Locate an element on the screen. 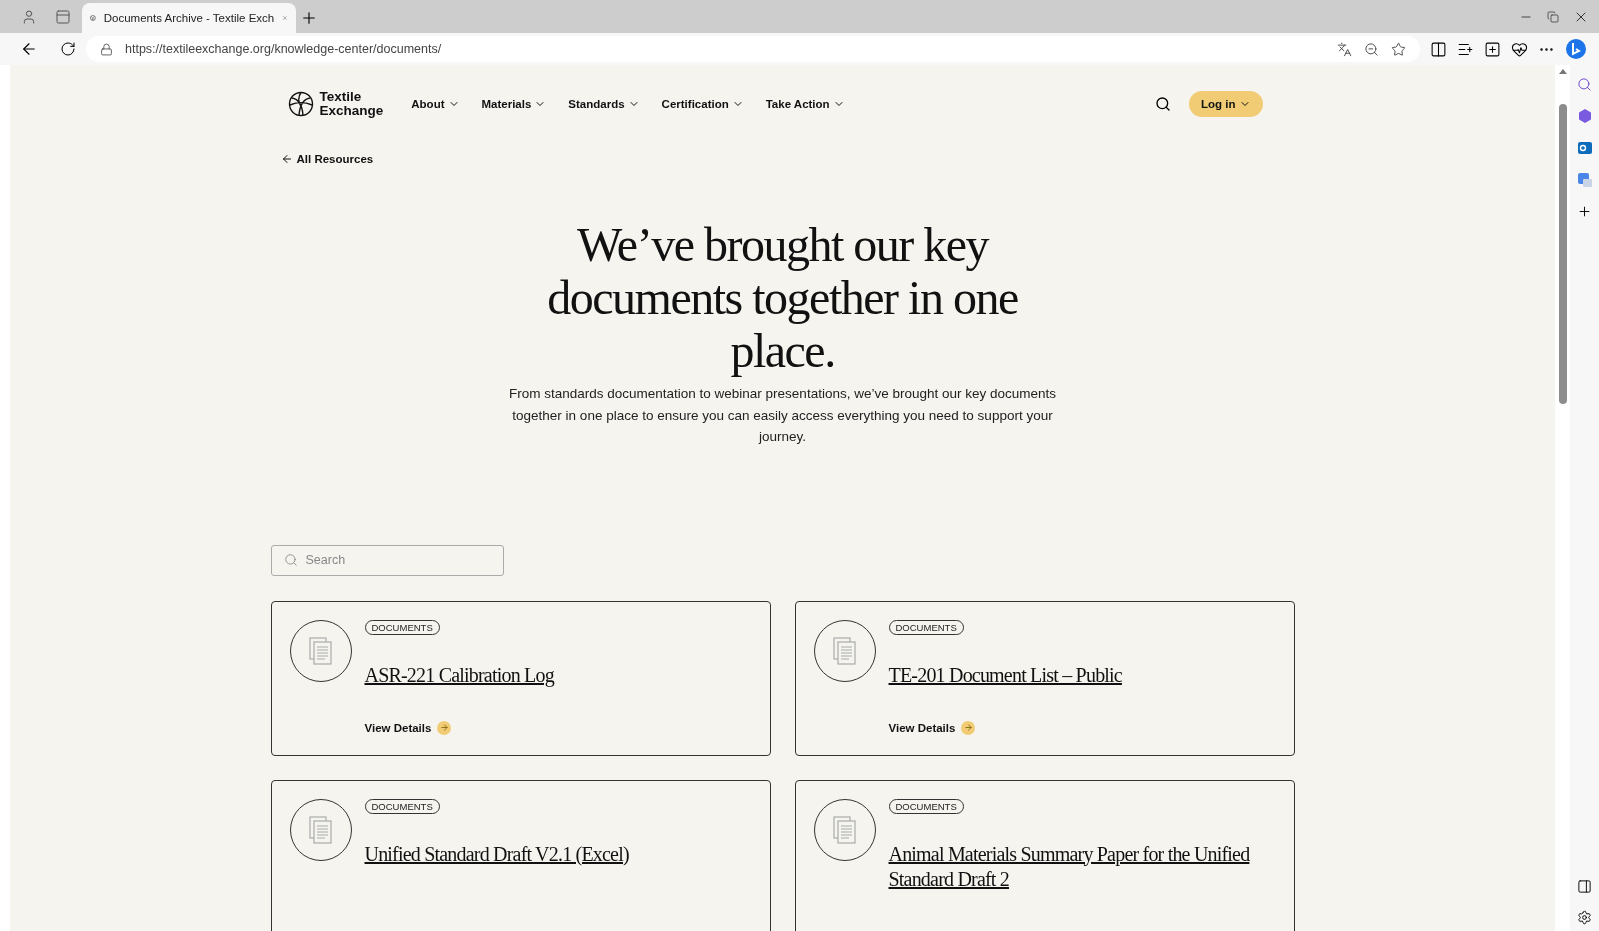 This screenshot has width=1599, height=931. nav-item: Take Action is located at coordinates (805, 104).